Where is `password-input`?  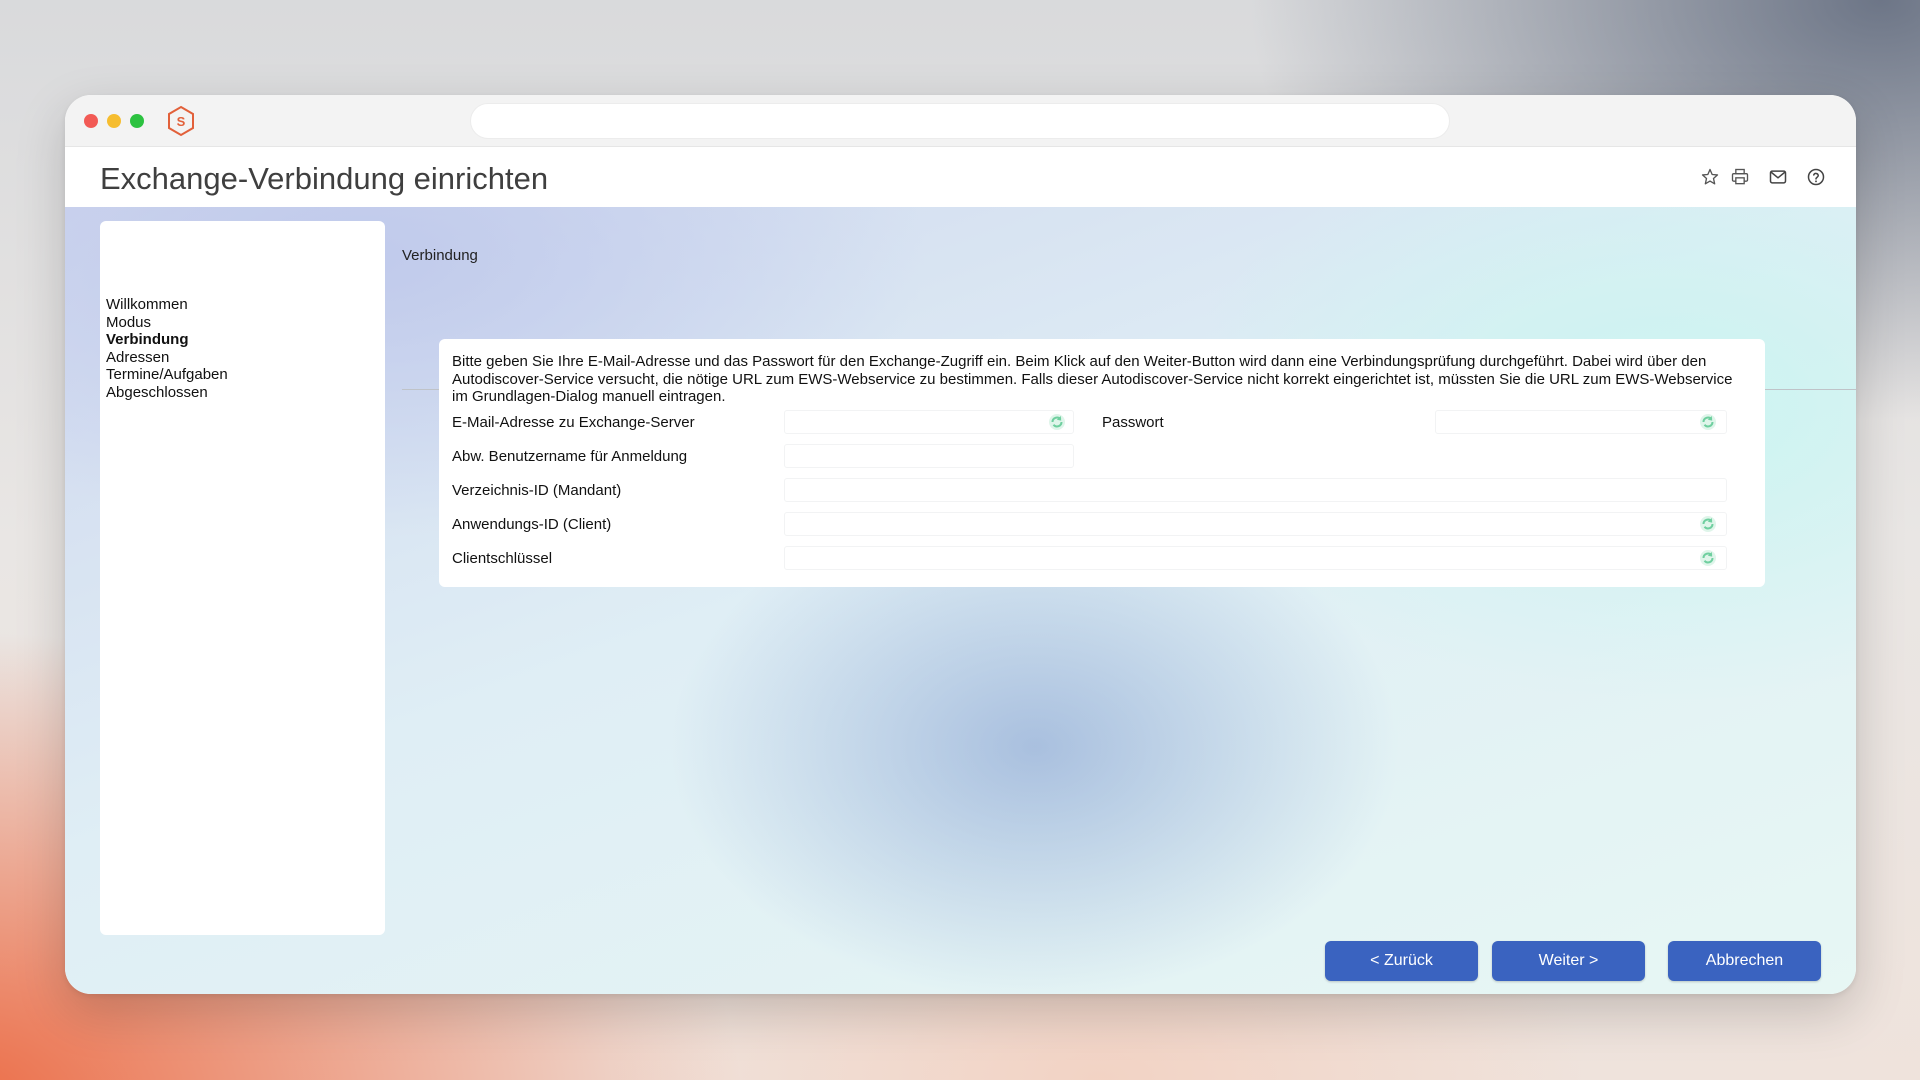 password-input is located at coordinates (1581, 422).